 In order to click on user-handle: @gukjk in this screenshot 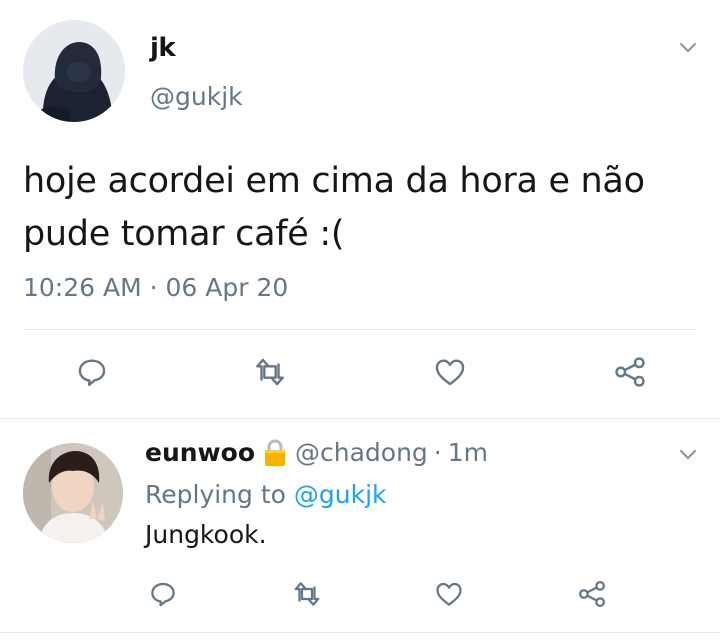, I will do `click(196, 96)`.